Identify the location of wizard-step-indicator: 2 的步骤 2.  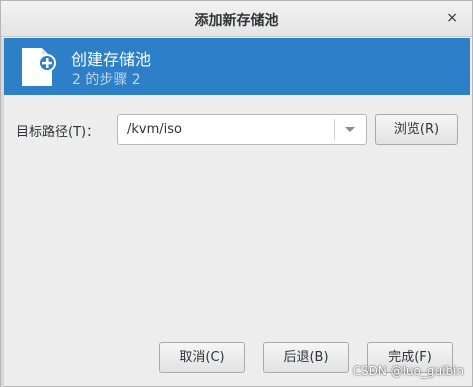
(106, 80).